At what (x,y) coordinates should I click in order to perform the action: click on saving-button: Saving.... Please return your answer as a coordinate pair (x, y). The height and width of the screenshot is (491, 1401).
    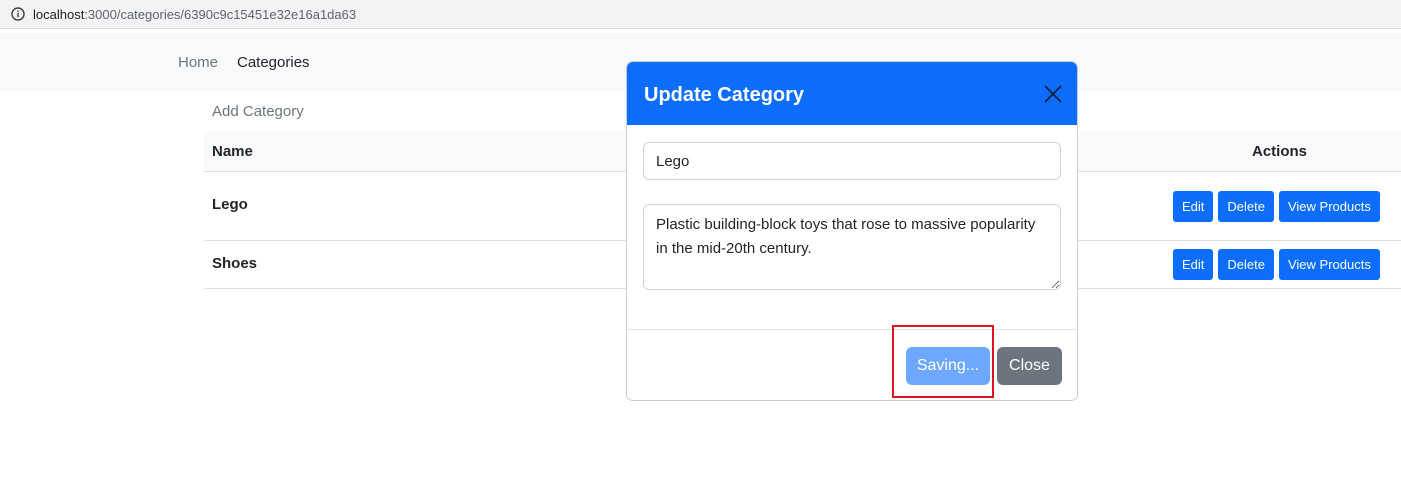
    Looking at the image, I should click on (948, 366).